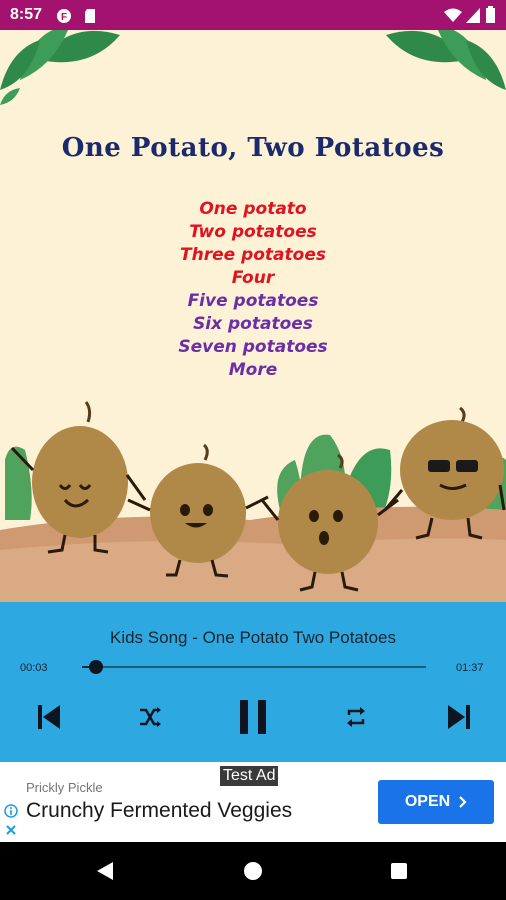 The height and width of the screenshot is (900, 506). I want to click on duration-time: 01:37, so click(470, 668).